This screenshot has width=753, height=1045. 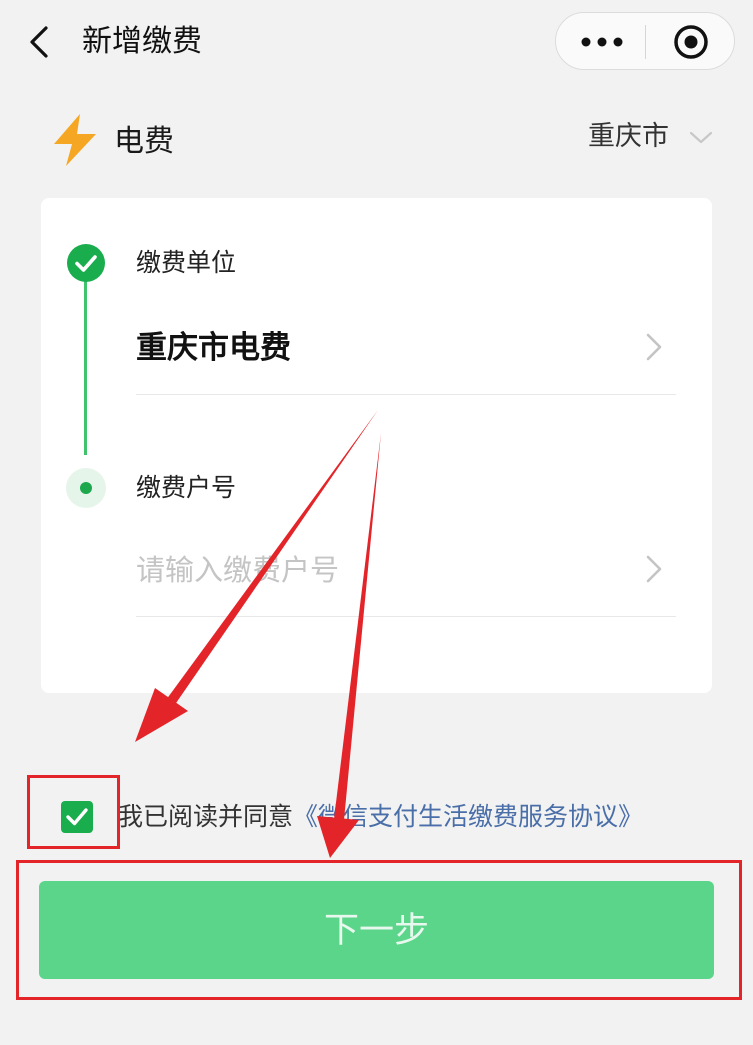 I want to click on checkbox-highlight-box, so click(x=73, y=812).